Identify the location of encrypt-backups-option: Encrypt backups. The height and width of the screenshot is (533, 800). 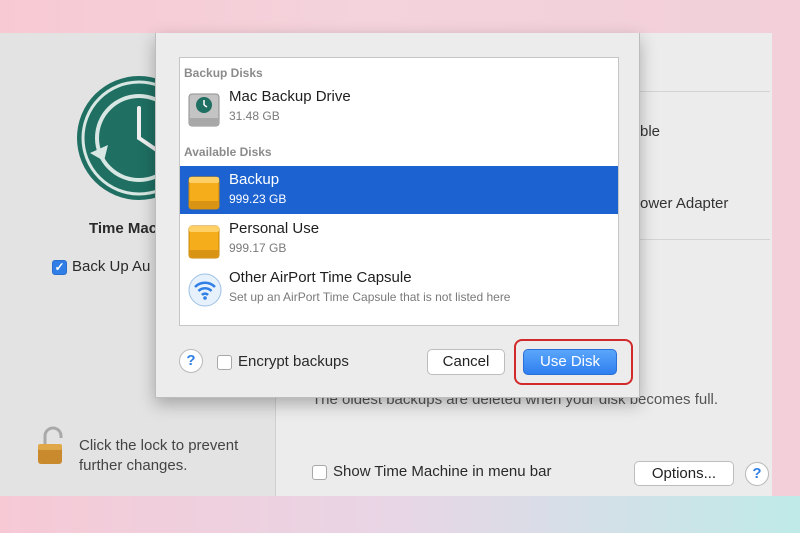
(283, 361).